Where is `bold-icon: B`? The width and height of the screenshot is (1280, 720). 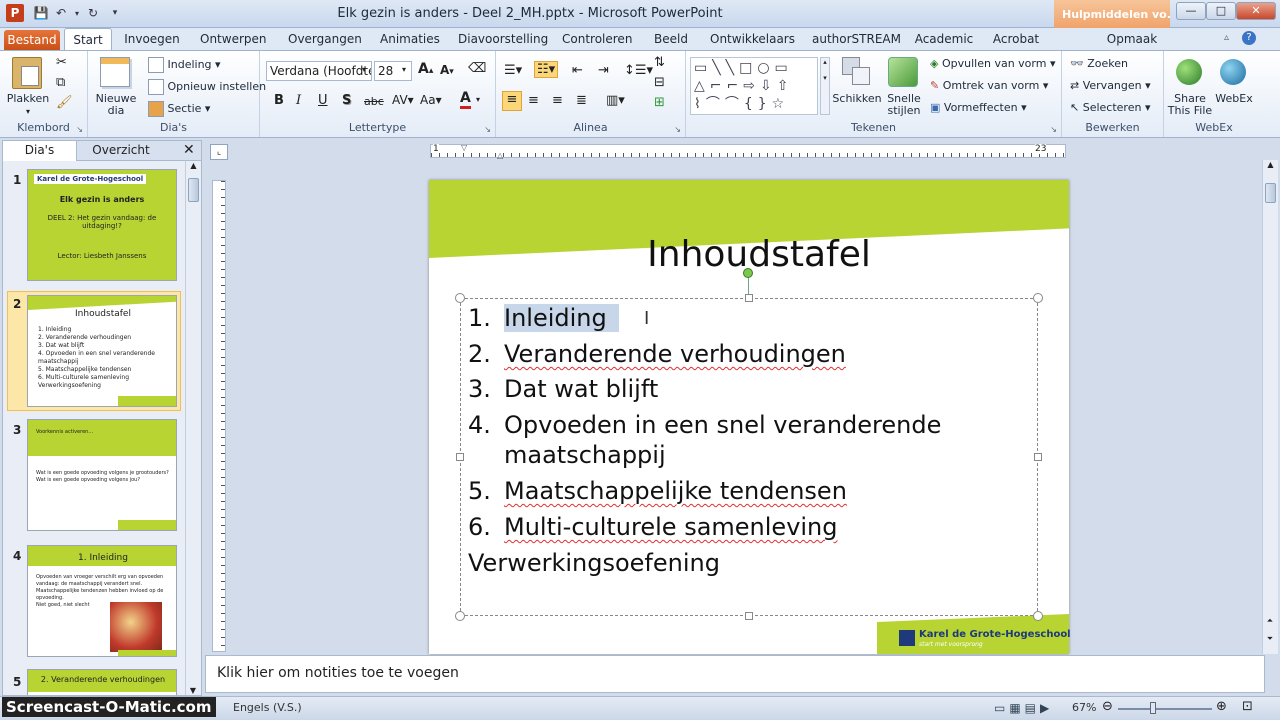
bold-icon: B is located at coordinates (279, 100).